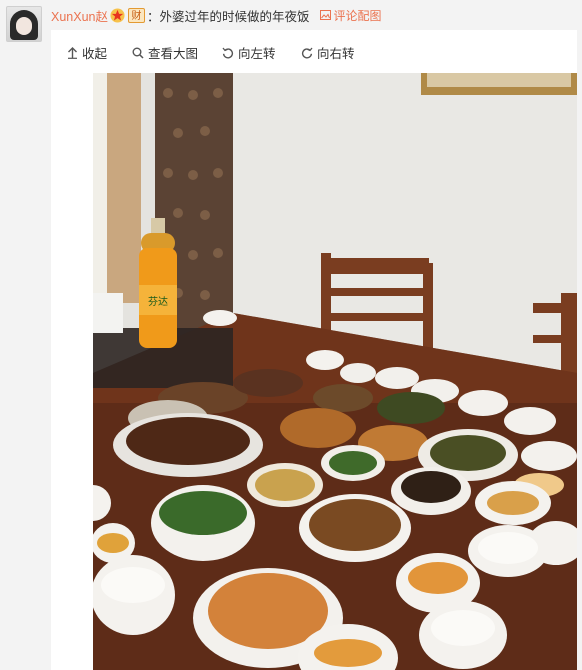  I want to click on rotate-right-button: 向右转, so click(328, 52).